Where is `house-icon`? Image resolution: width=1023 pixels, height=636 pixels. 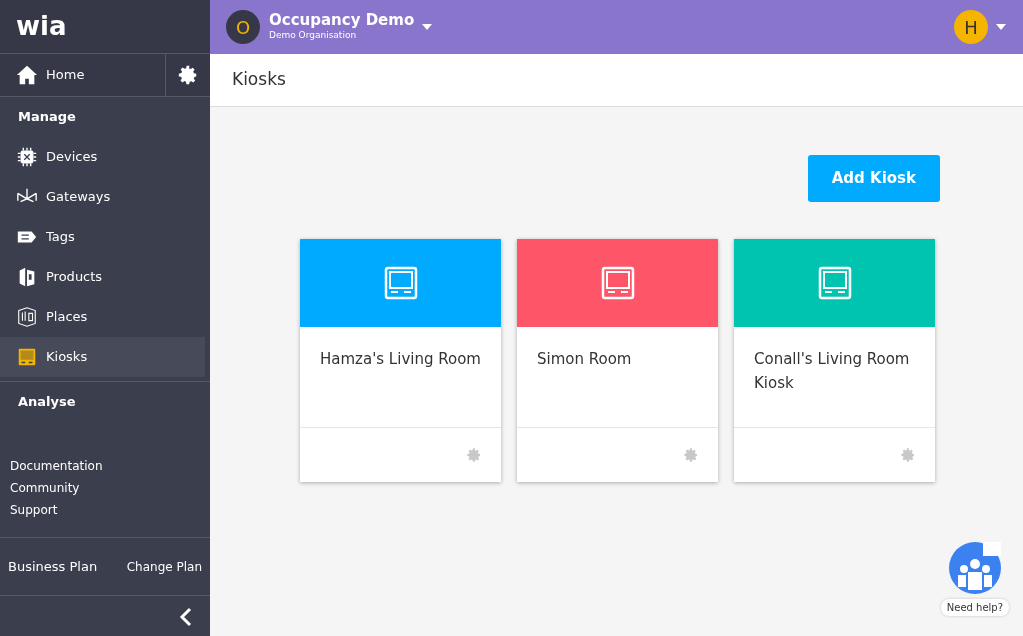
house-icon is located at coordinates (27, 75).